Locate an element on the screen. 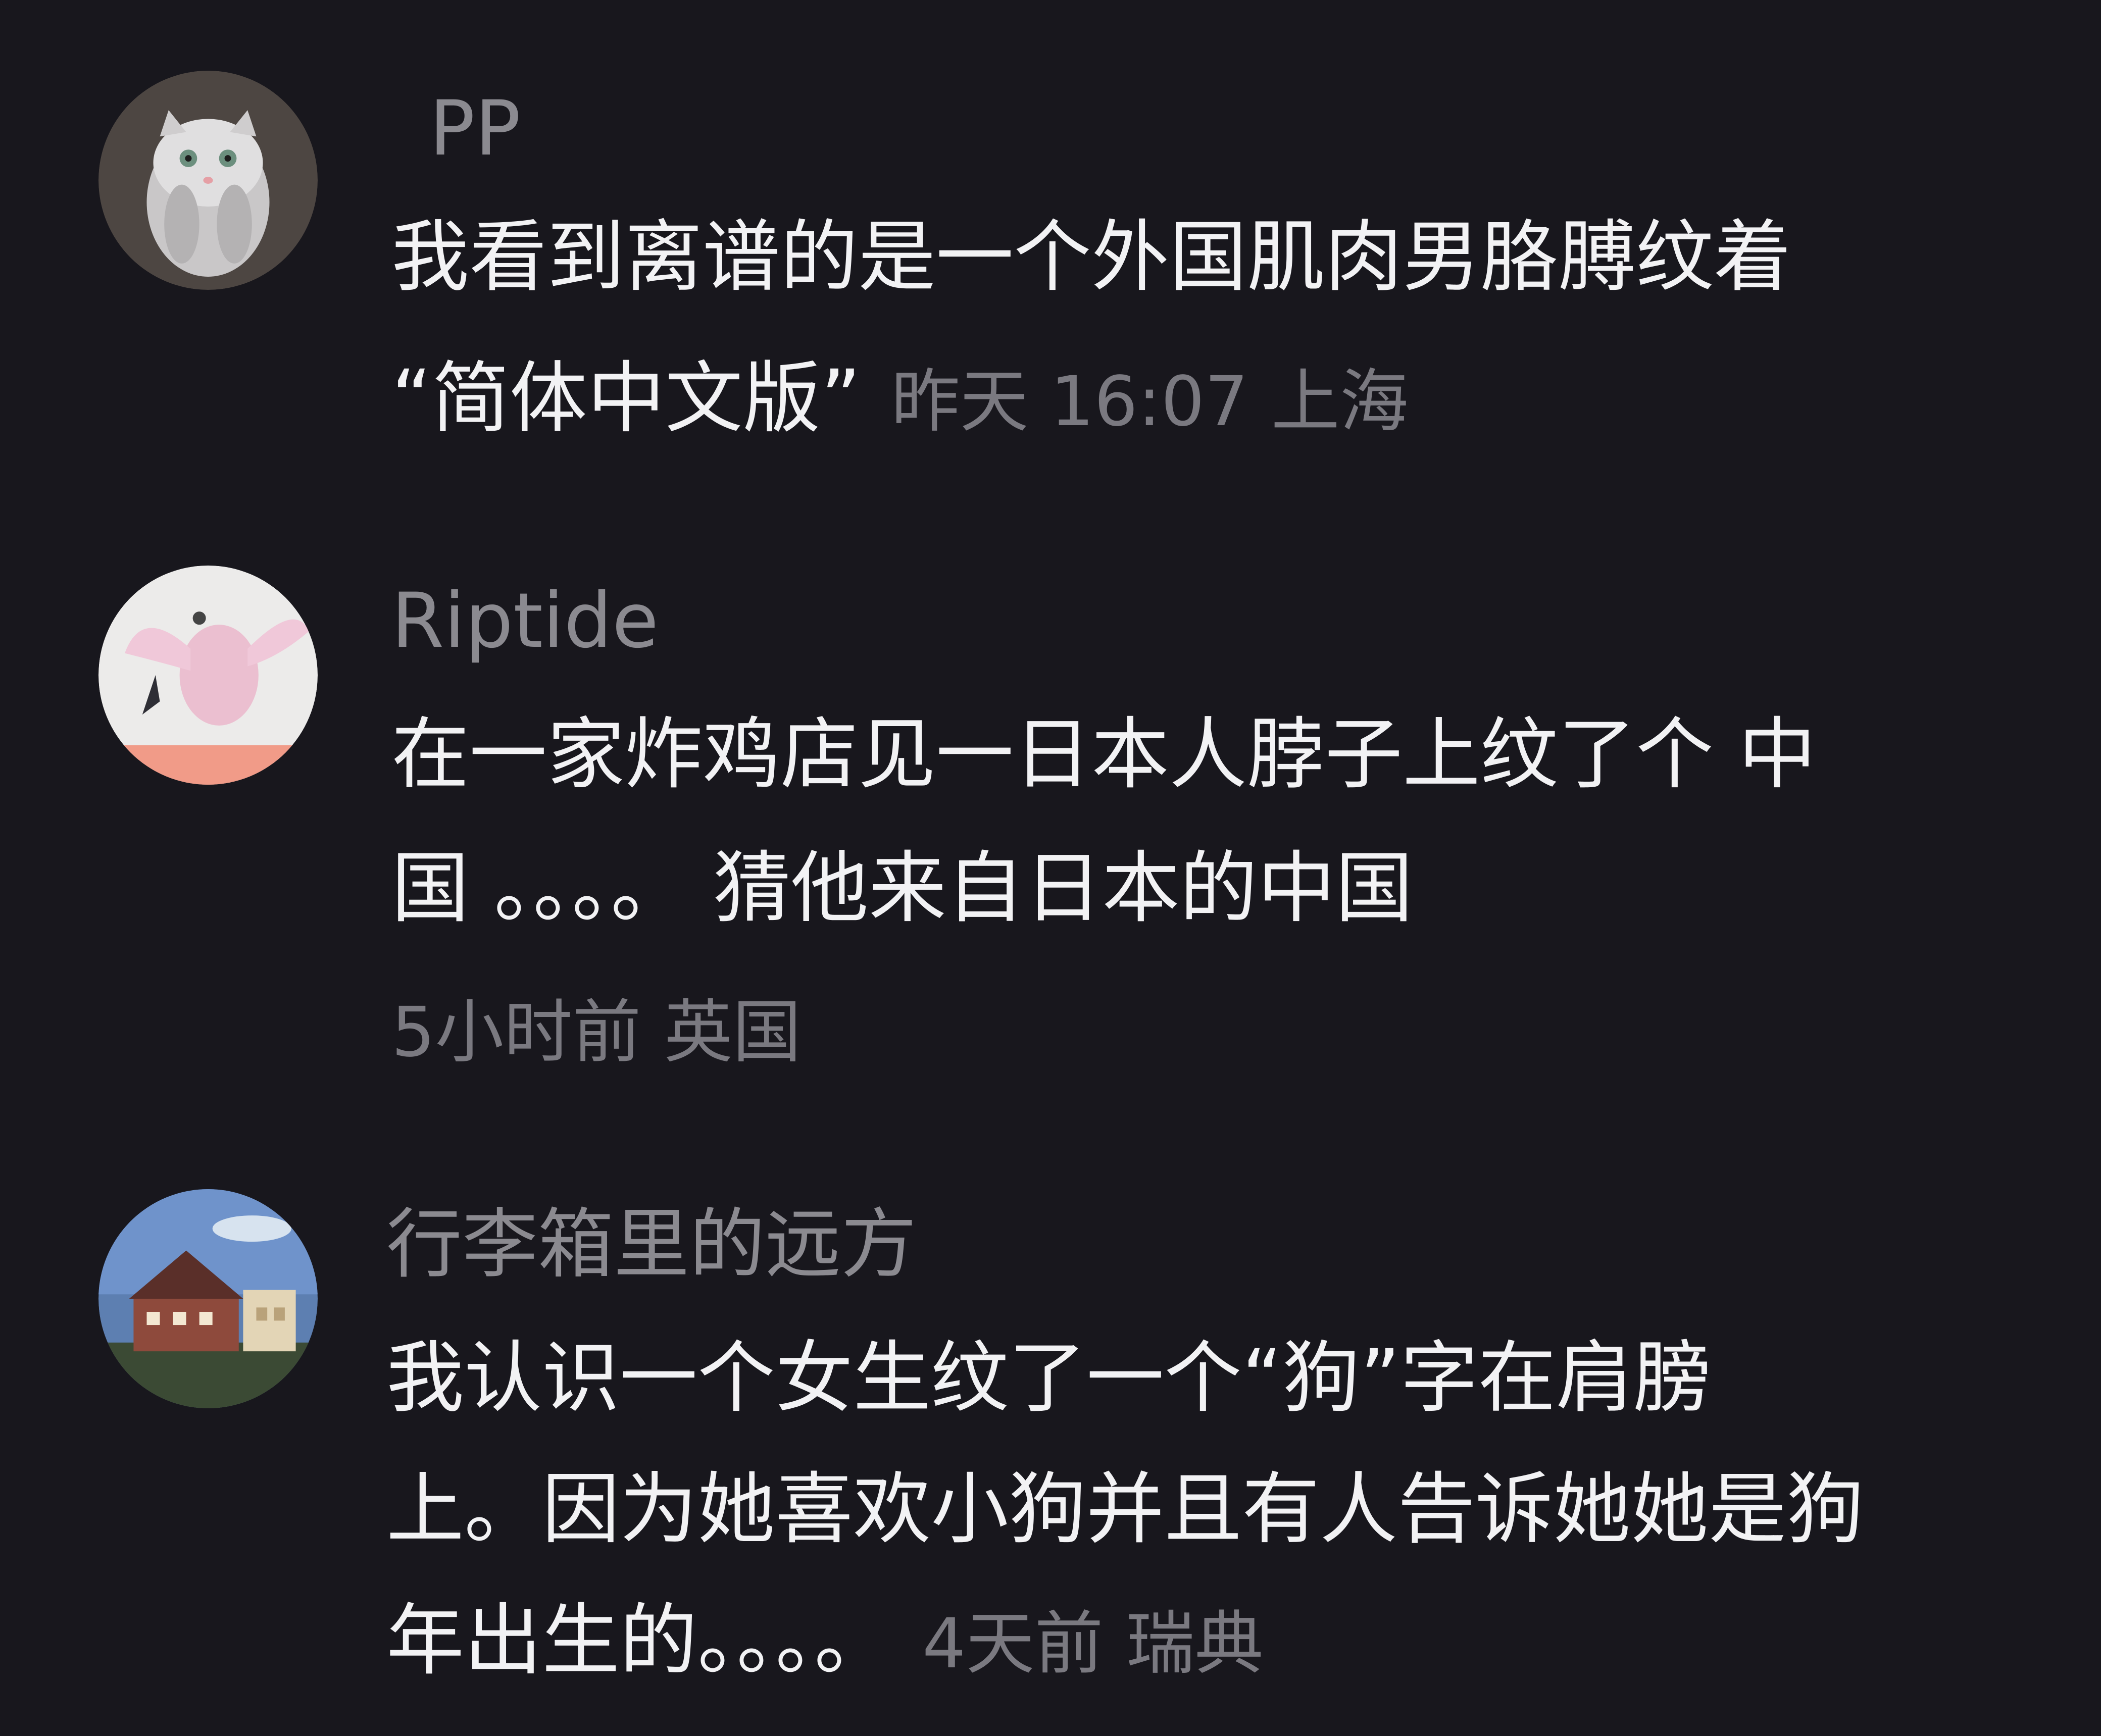 The image size is (2101, 1736). comment-text-line: 我认识一个女生纹了一个“狗”字在肩膀 is located at coordinates (1049, 1378).